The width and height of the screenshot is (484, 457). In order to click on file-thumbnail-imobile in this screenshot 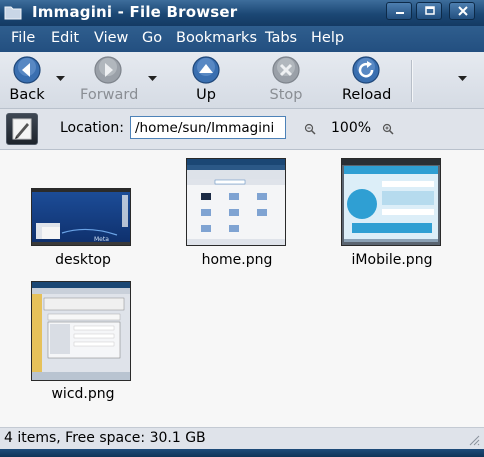, I will do `click(391, 202)`.